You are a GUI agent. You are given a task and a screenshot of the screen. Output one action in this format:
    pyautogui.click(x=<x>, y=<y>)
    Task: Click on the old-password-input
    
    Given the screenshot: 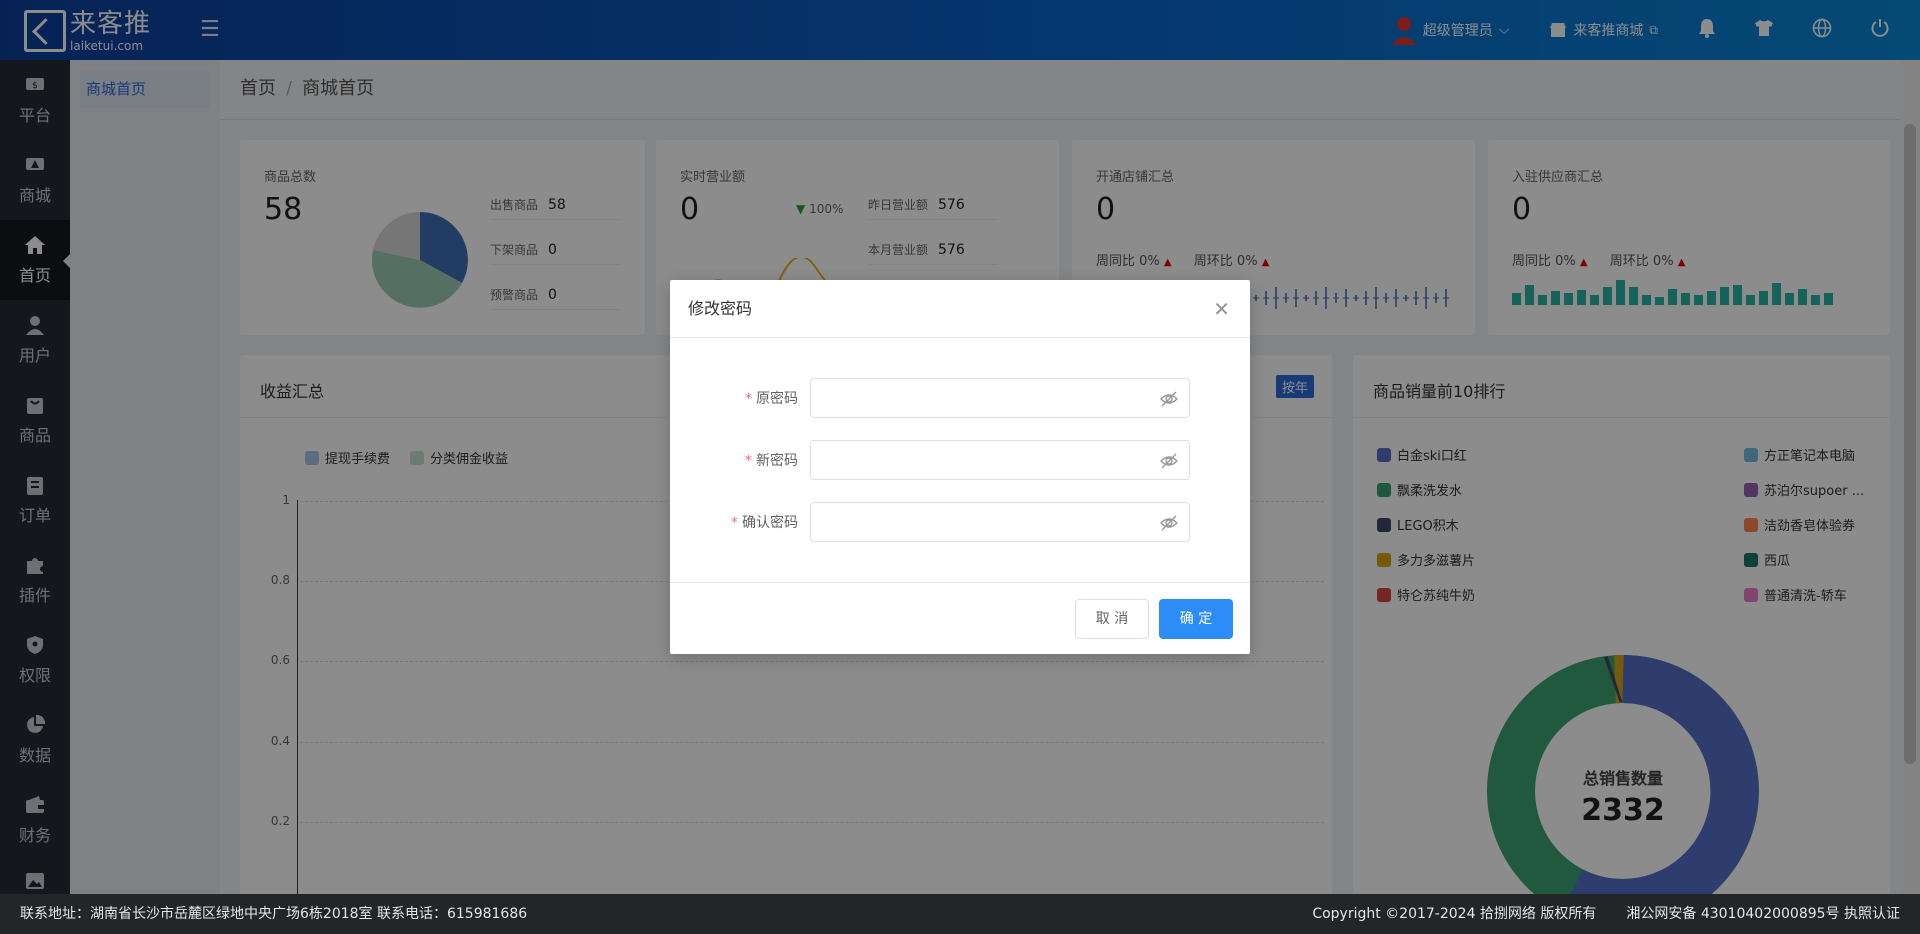 What is the action you would take?
    pyautogui.click(x=1000, y=398)
    